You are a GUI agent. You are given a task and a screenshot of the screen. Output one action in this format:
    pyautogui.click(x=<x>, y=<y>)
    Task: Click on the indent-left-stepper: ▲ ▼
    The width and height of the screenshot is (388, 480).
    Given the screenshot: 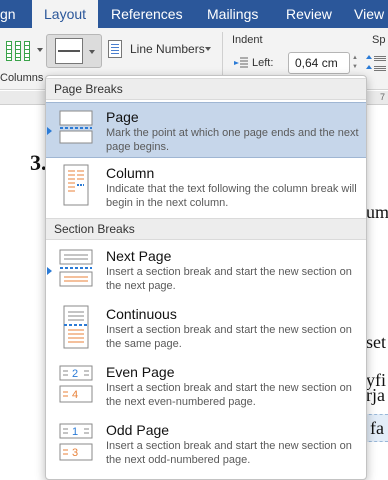 What is the action you would take?
    pyautogui.click(x=356, y=63)
    